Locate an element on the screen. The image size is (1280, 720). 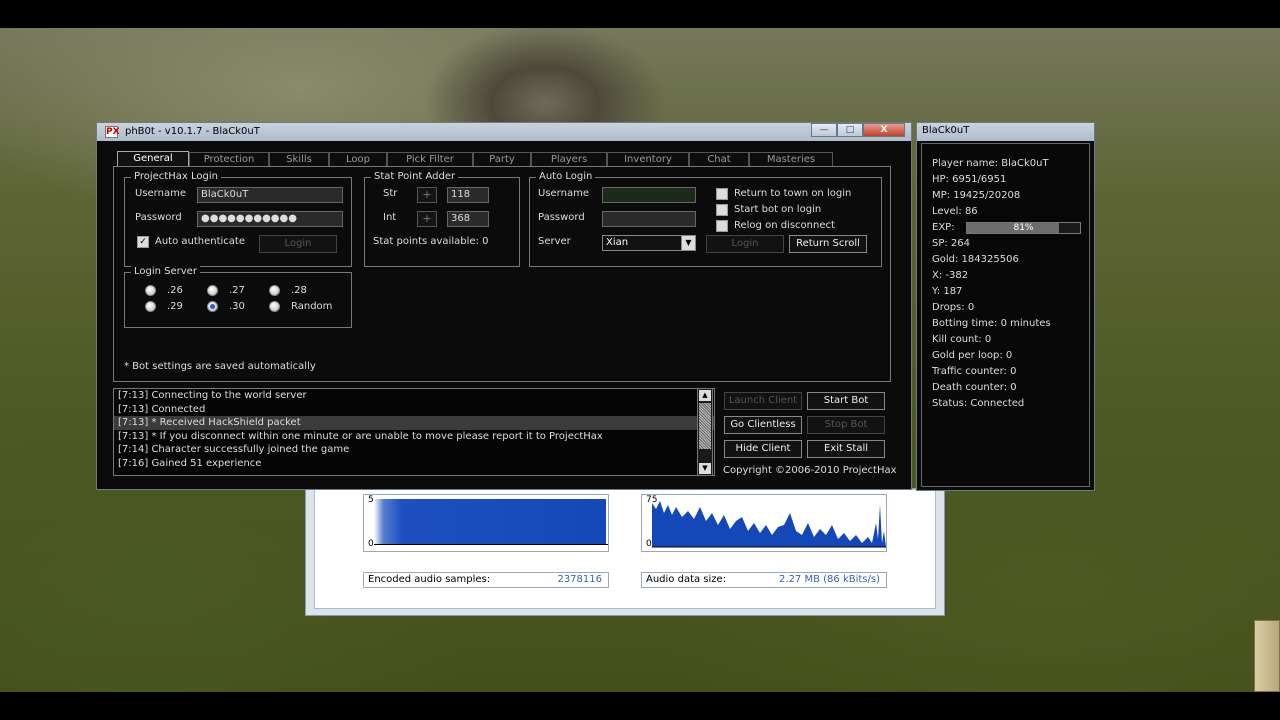
str-plus-button: + is located at coordinates (427, 195).